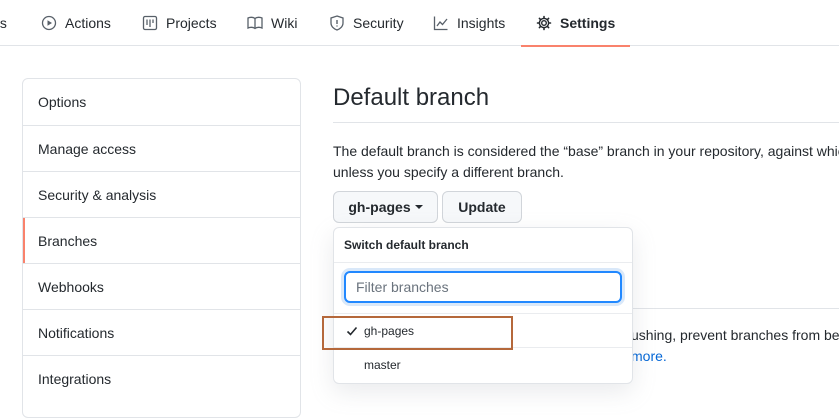 This screenshot has height=418, width=839. I want to click on sidebar-item-label: Security & analysis, so click(97, 194).